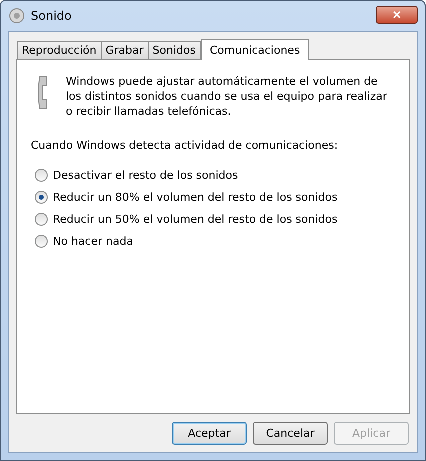 The width and height of the screenshot is (426, 461). What do you see at coordinates (174, 50) in the screenshot?
I see `tab: Sonidos` at bounding box center [174, 50].